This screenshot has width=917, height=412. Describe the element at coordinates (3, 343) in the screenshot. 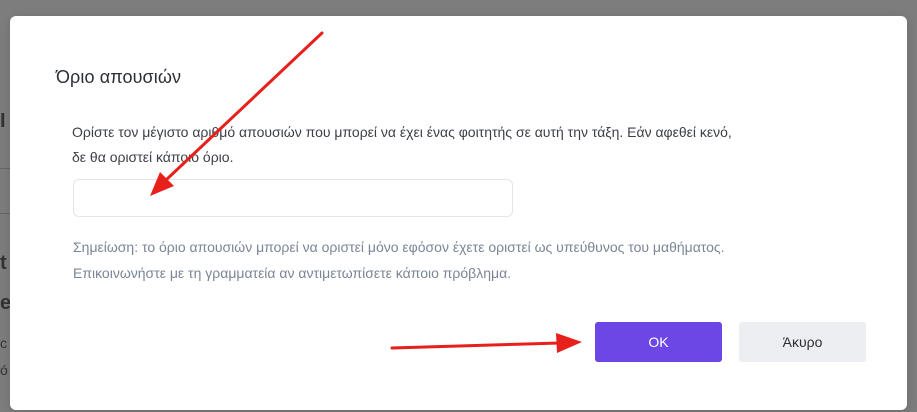

I see `background-text-fragment: c` at that location.